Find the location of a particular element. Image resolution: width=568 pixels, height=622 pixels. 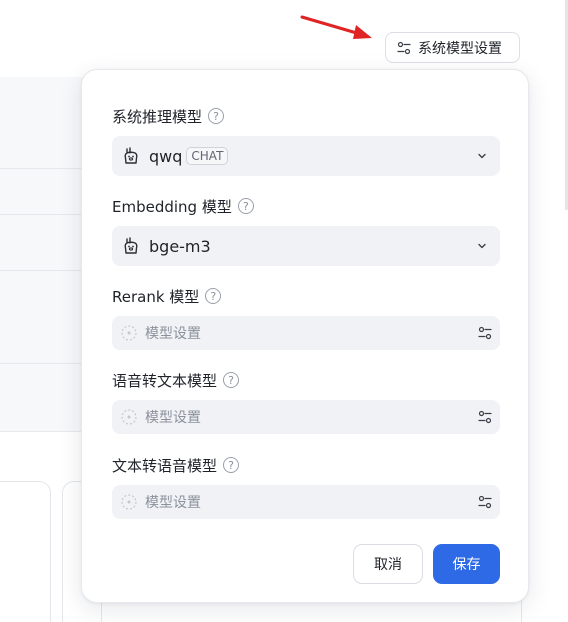

reasoning-model-label: 系统推理模型 ? is located at coordinates (168, 116).